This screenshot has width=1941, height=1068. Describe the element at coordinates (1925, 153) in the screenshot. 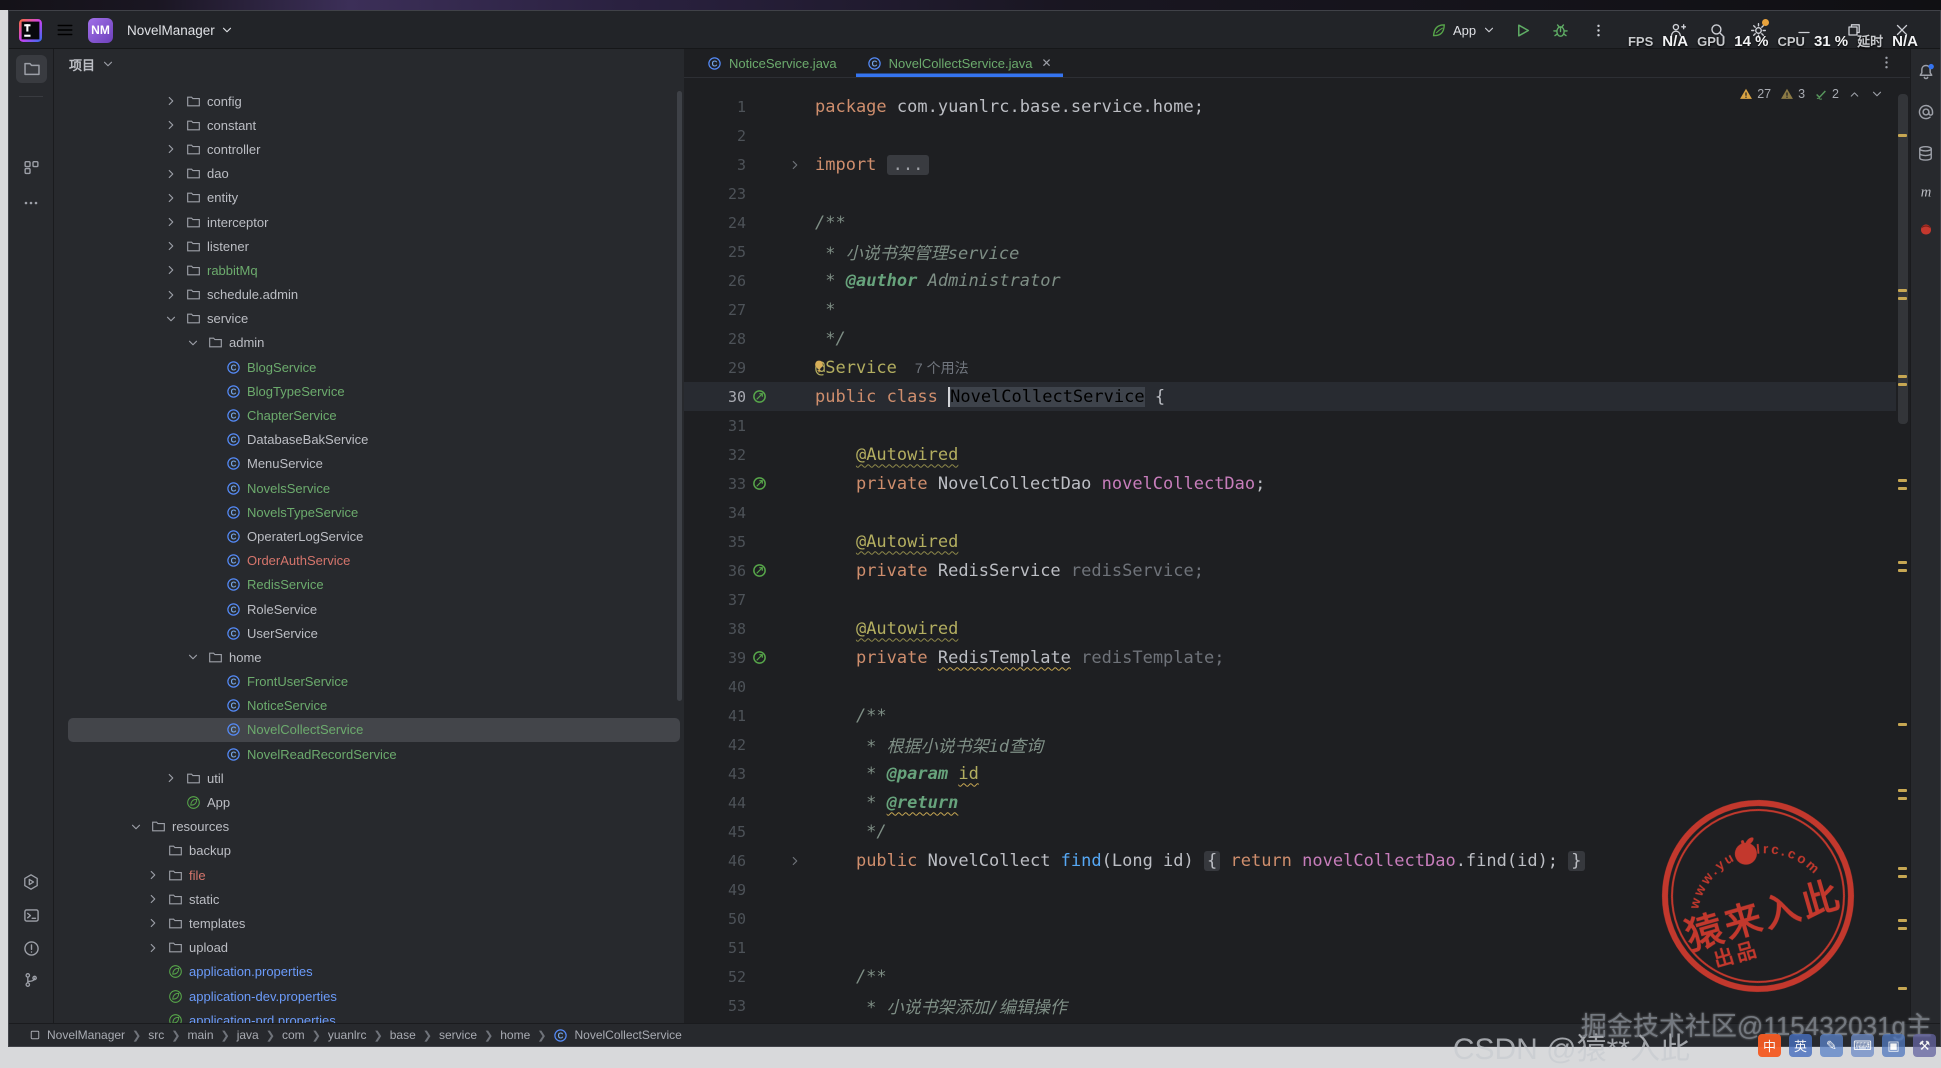

I see `stripe-tool-window-database` at that location.